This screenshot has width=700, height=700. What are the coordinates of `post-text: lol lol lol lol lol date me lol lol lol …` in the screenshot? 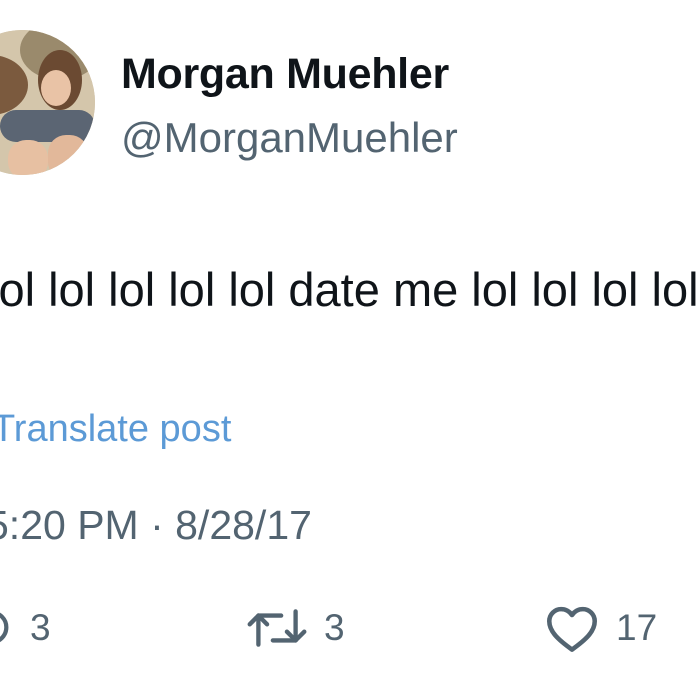 It's located at (349, 289).